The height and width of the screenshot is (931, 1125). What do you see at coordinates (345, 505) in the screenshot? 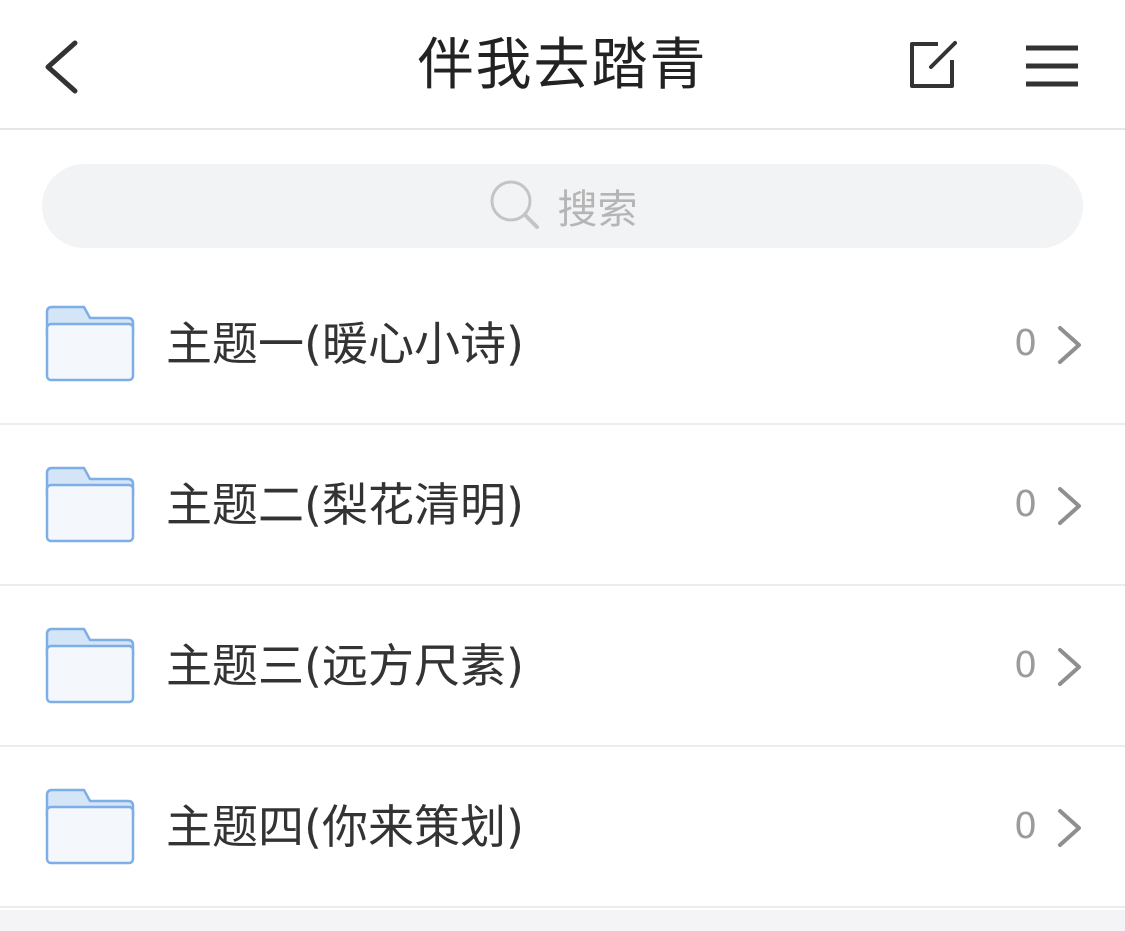
I see `folder-item-label: 主题二(梨花清明)` at bounding box center [345, 505].